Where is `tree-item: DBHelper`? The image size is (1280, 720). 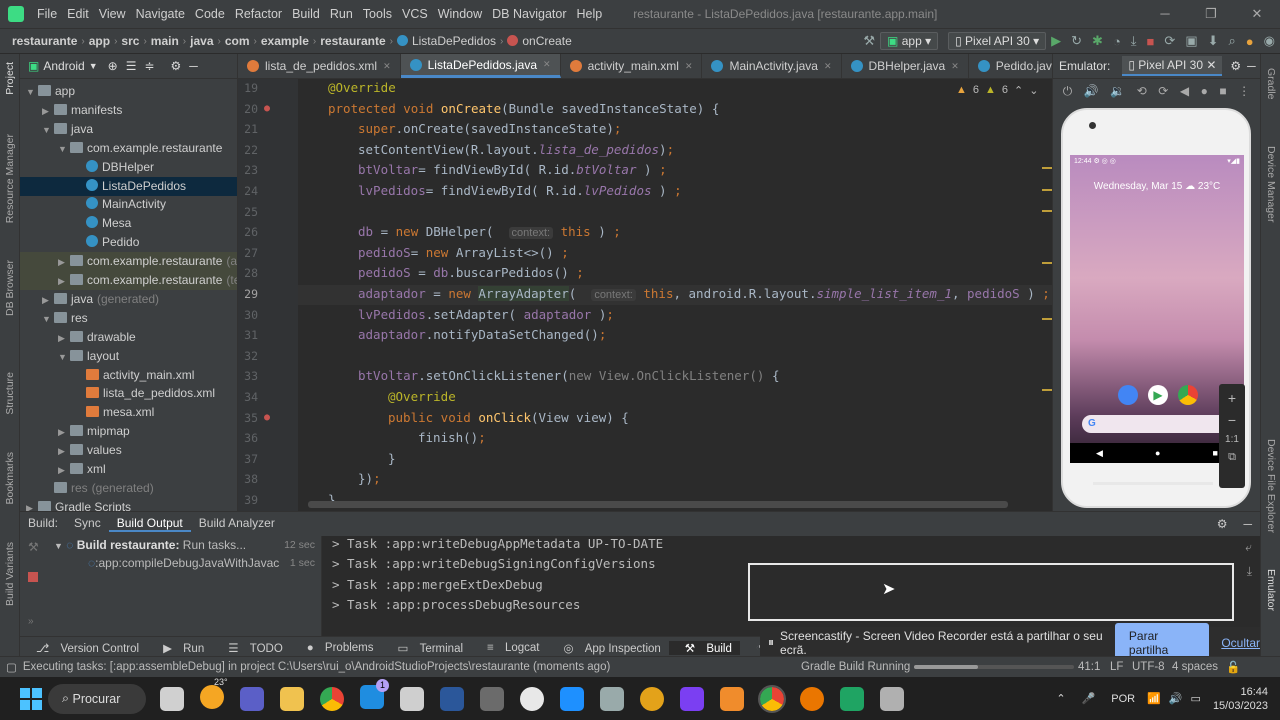
tree-item: DBHelper is located at coordinates (128, 167).